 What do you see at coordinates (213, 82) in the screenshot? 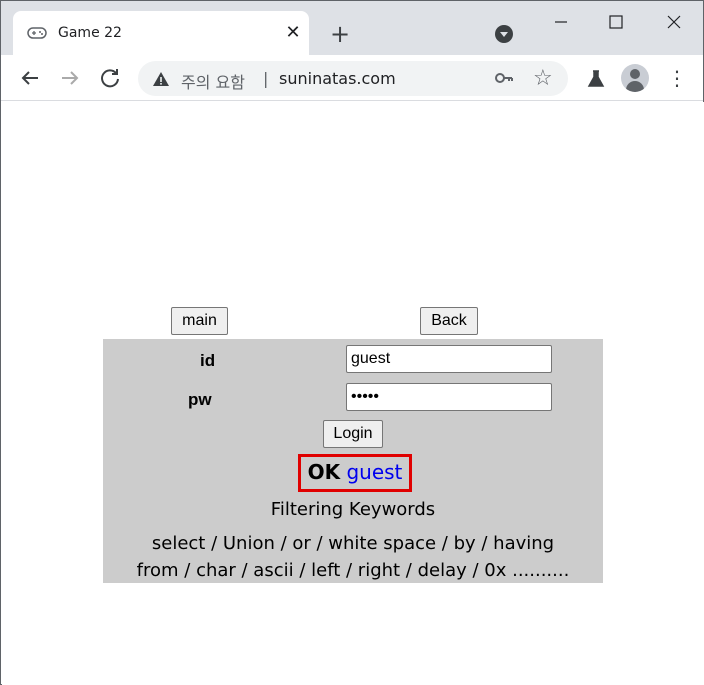
I see `security-warning-label: 주의 요함` at bounding box center [213, 82].